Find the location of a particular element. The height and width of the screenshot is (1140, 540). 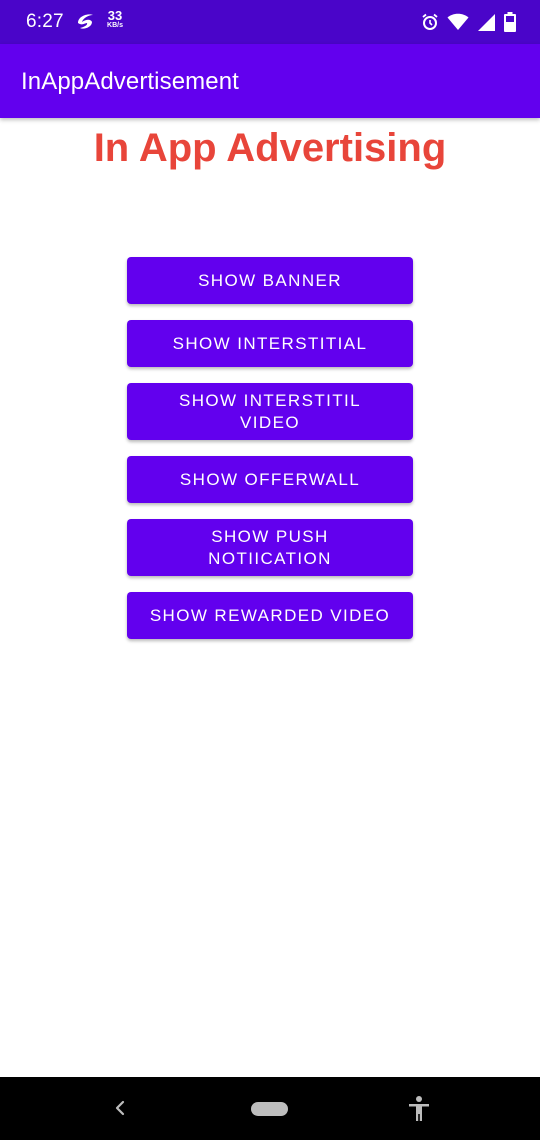

wifi-icon is located at coordinates (458, 21).